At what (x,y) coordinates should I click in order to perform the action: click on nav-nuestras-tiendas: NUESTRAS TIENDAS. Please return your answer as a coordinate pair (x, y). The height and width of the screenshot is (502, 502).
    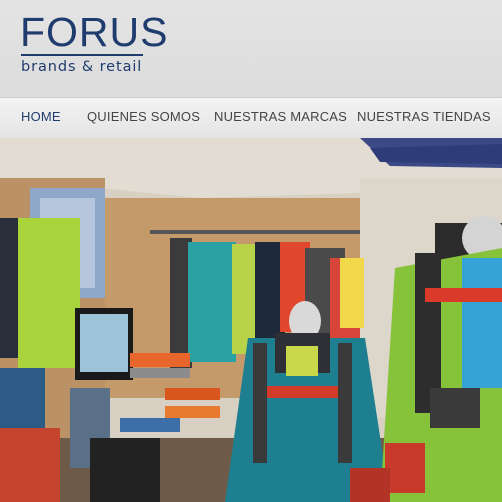
    Looking at the image, I should click on (424, 116).